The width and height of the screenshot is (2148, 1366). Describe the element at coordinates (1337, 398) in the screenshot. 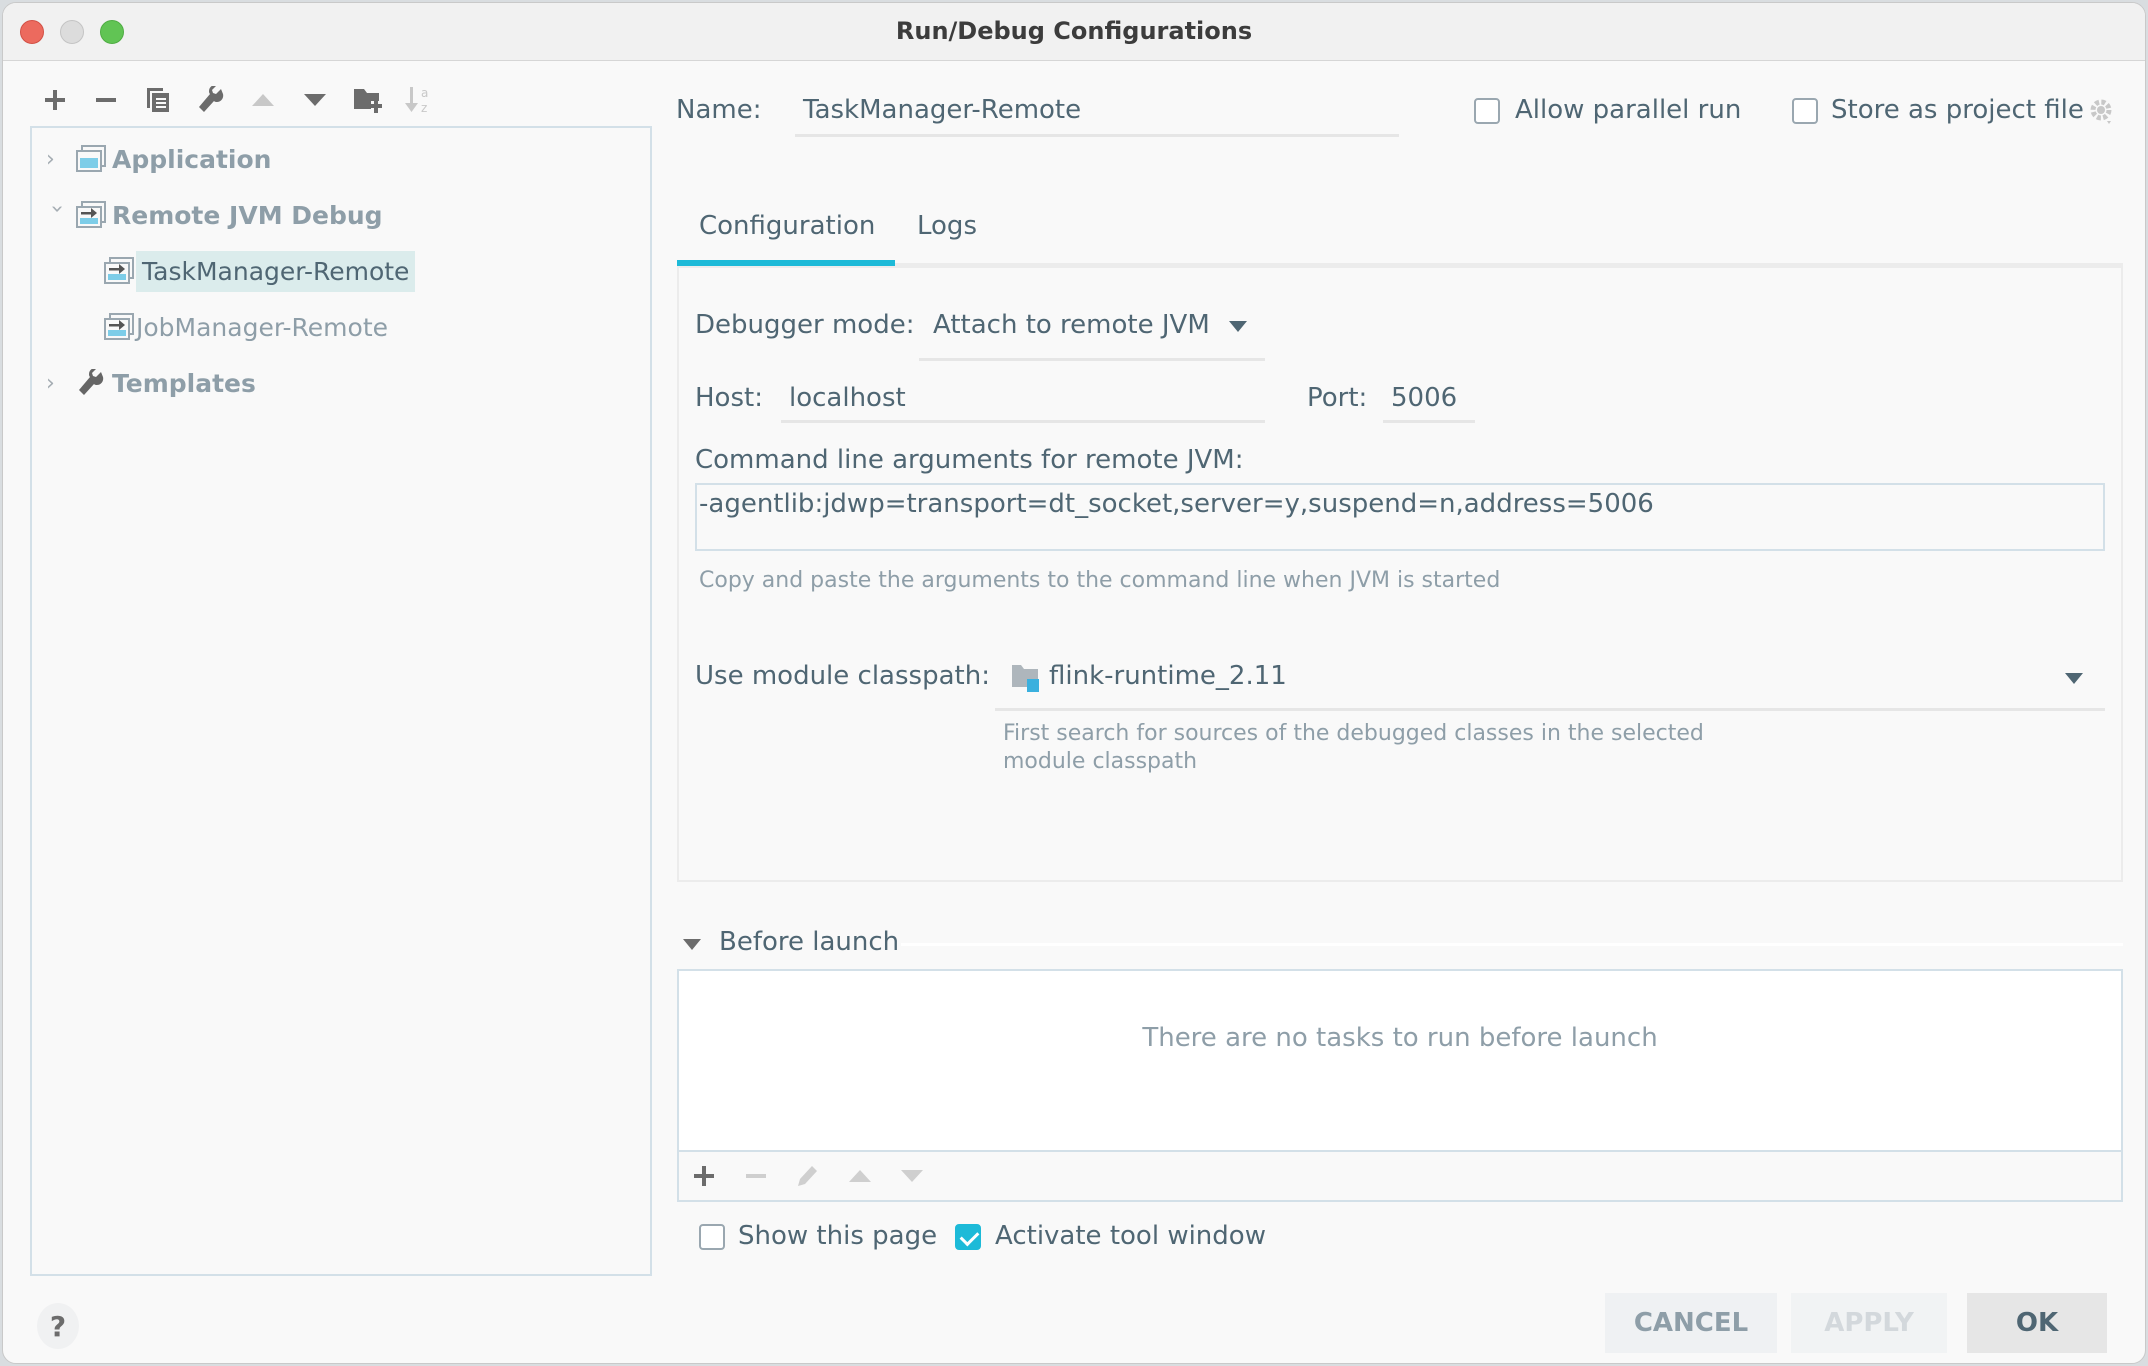

I see `port-label: Port:` at that location.